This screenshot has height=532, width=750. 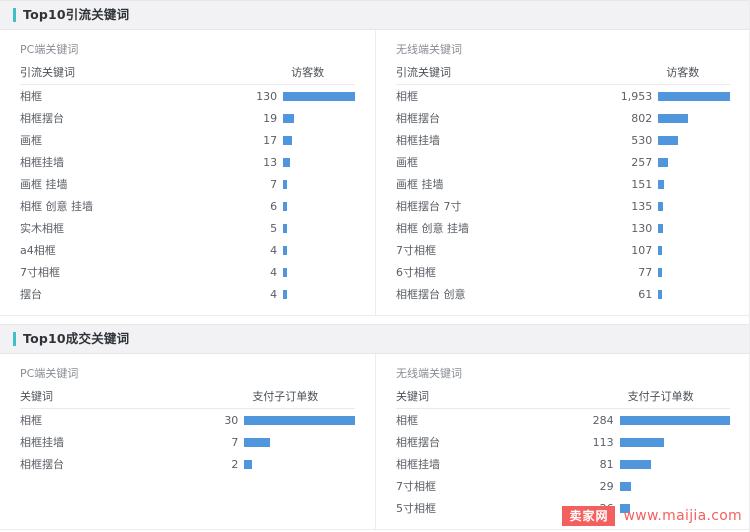 What do you see at coordinates (187, 76) in the screenshot?
I see `table-header-row: 引流关键词 访客数` at bounding box center [187, 76].